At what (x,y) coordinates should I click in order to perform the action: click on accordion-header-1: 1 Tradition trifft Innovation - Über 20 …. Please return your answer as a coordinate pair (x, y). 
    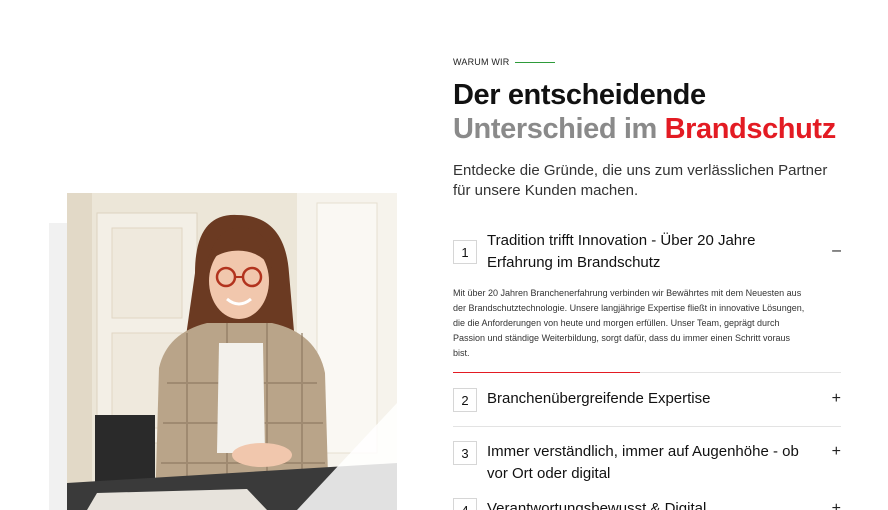
    Looking at the image, I should click on (647, 252).